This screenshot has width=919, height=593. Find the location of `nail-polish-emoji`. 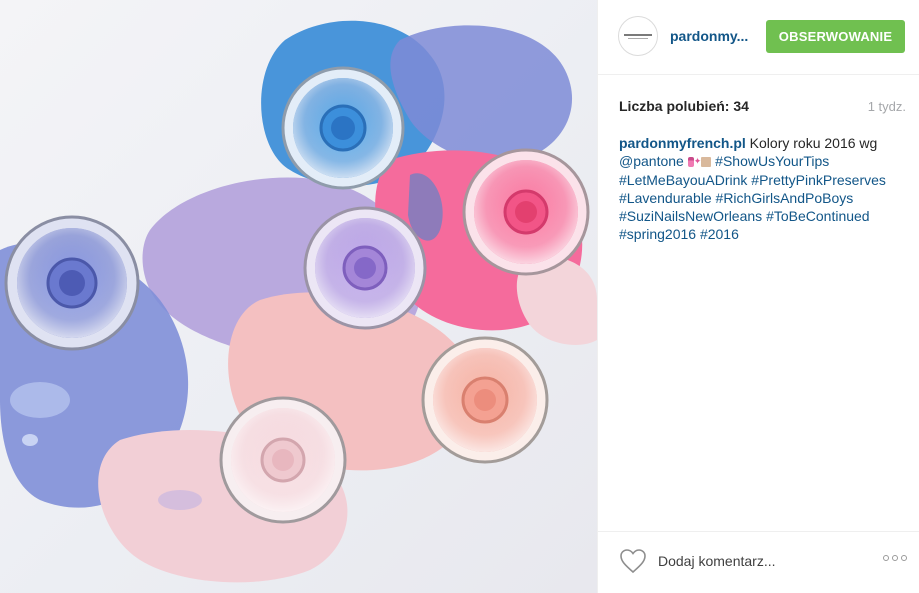

nail-polish-emoji is located at coordinates (690, 162).